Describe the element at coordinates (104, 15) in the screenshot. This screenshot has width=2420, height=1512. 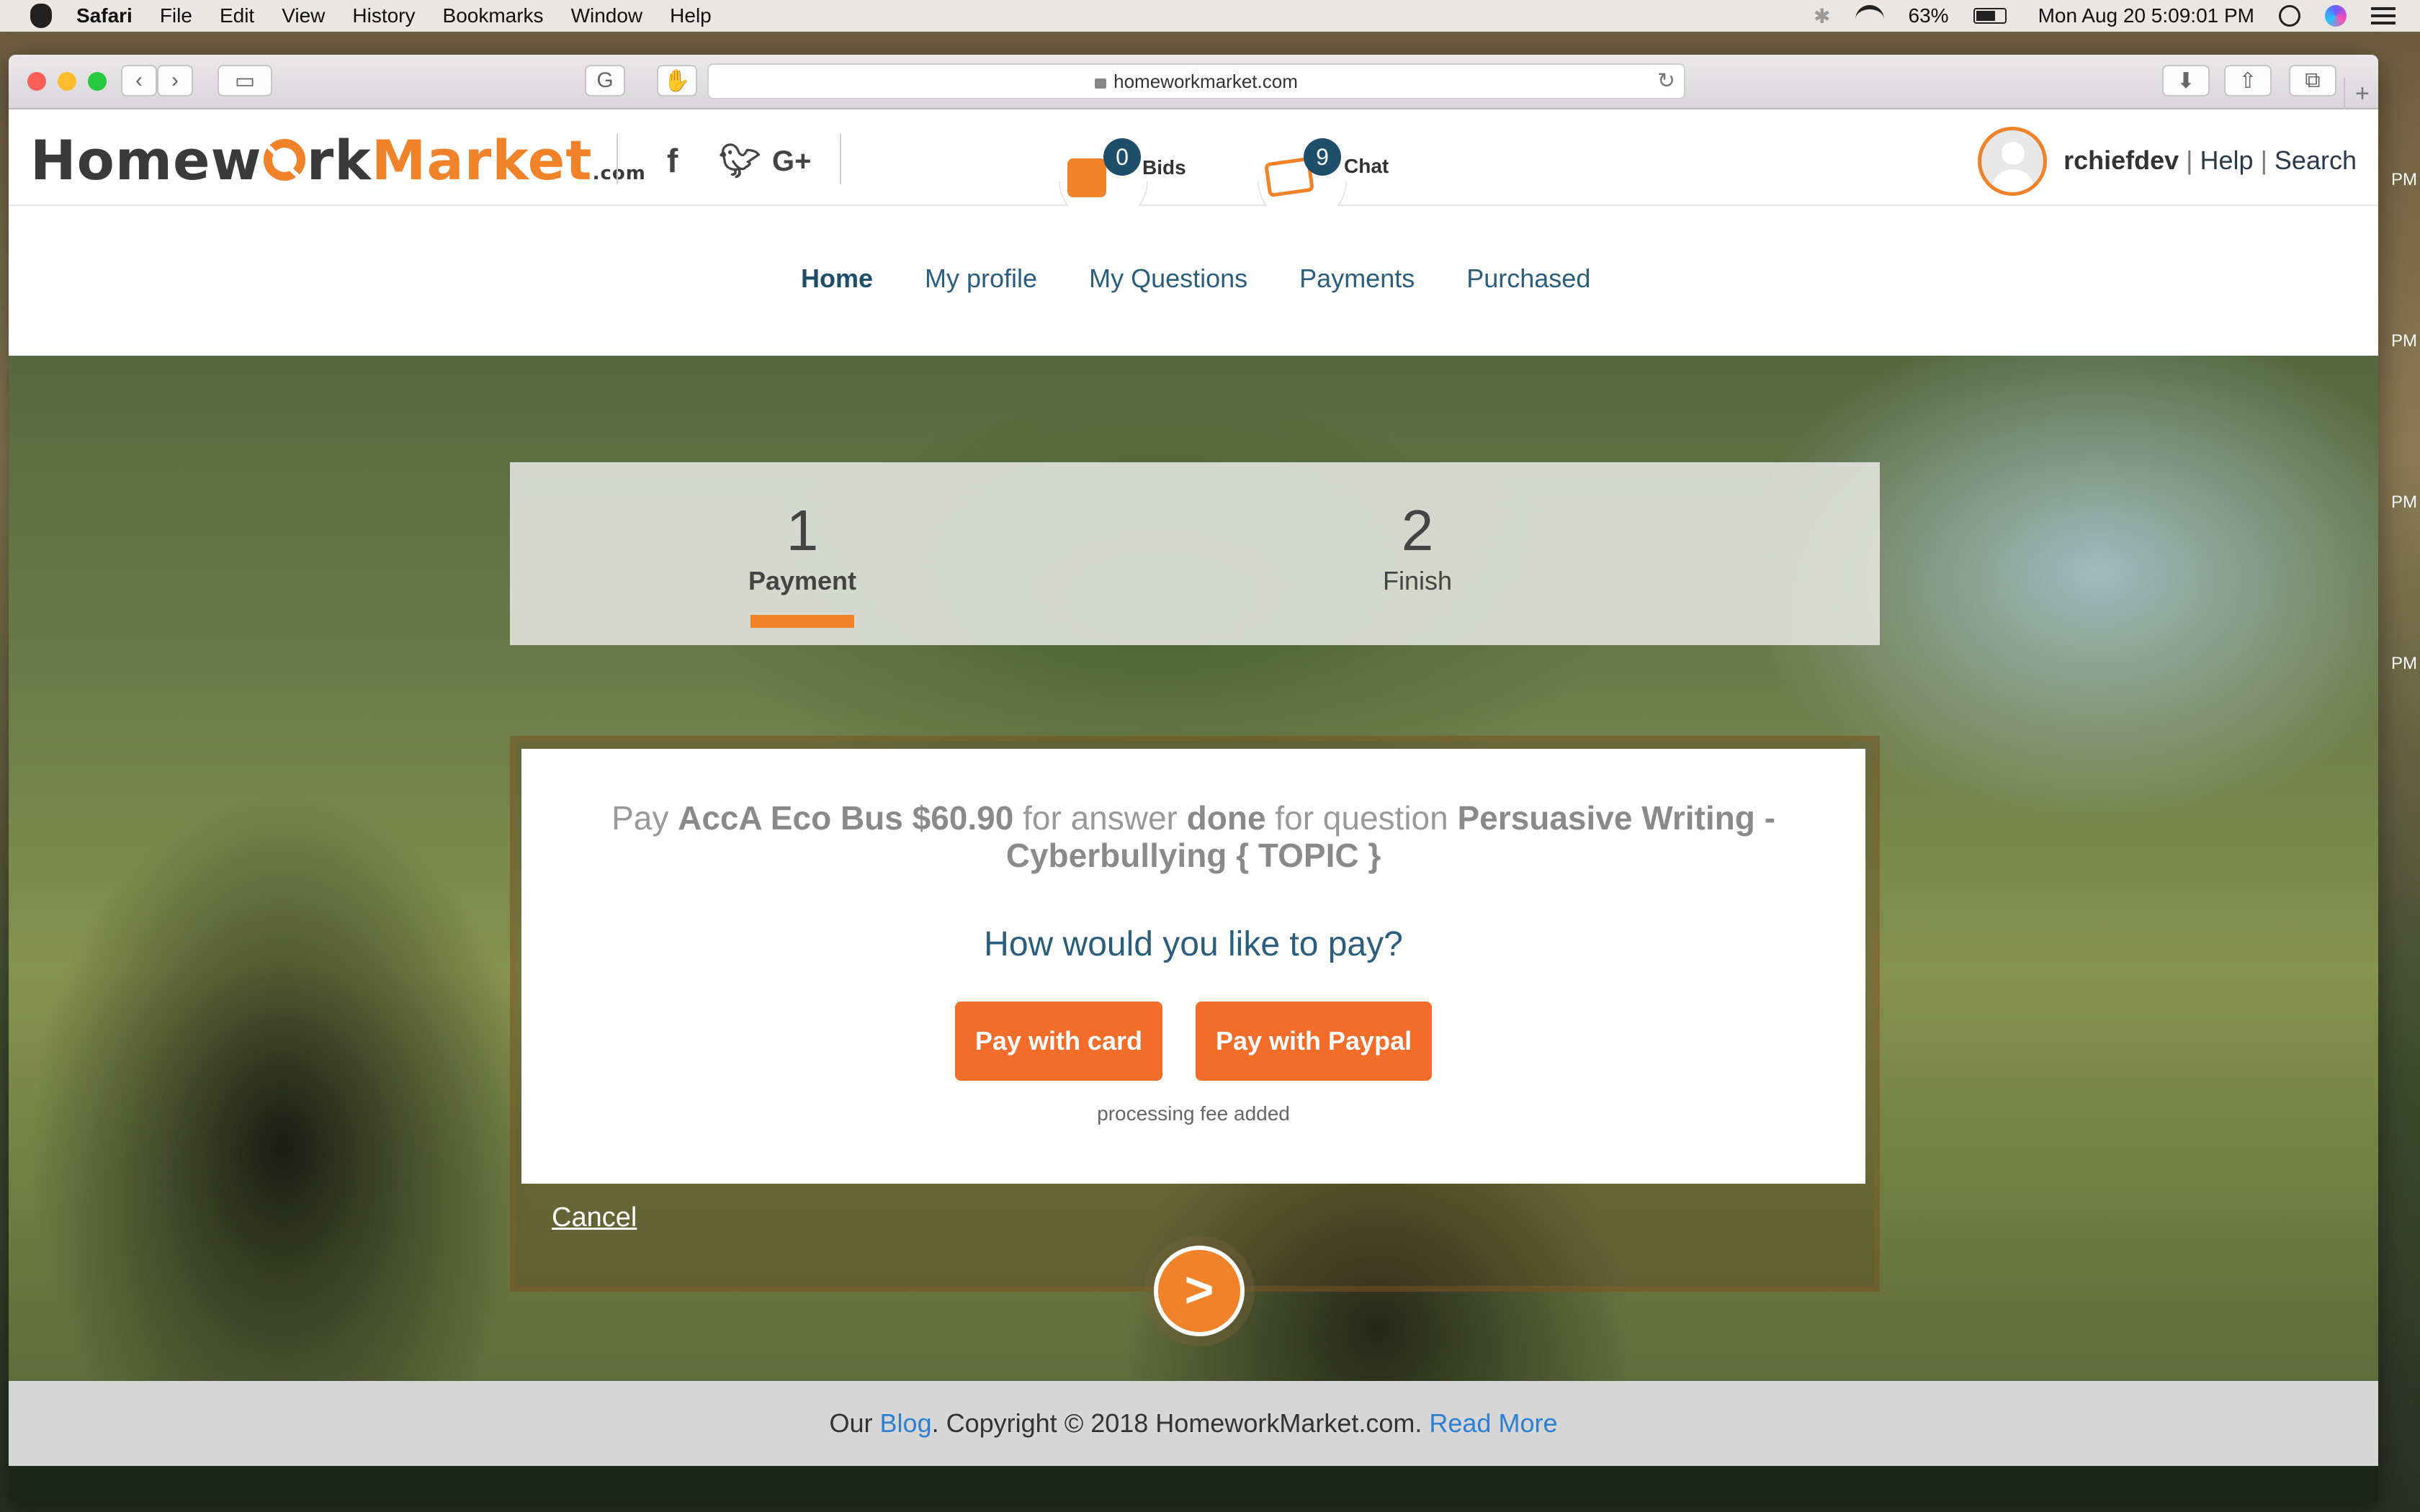
I see `menu-app-safari: Safari` at that location.